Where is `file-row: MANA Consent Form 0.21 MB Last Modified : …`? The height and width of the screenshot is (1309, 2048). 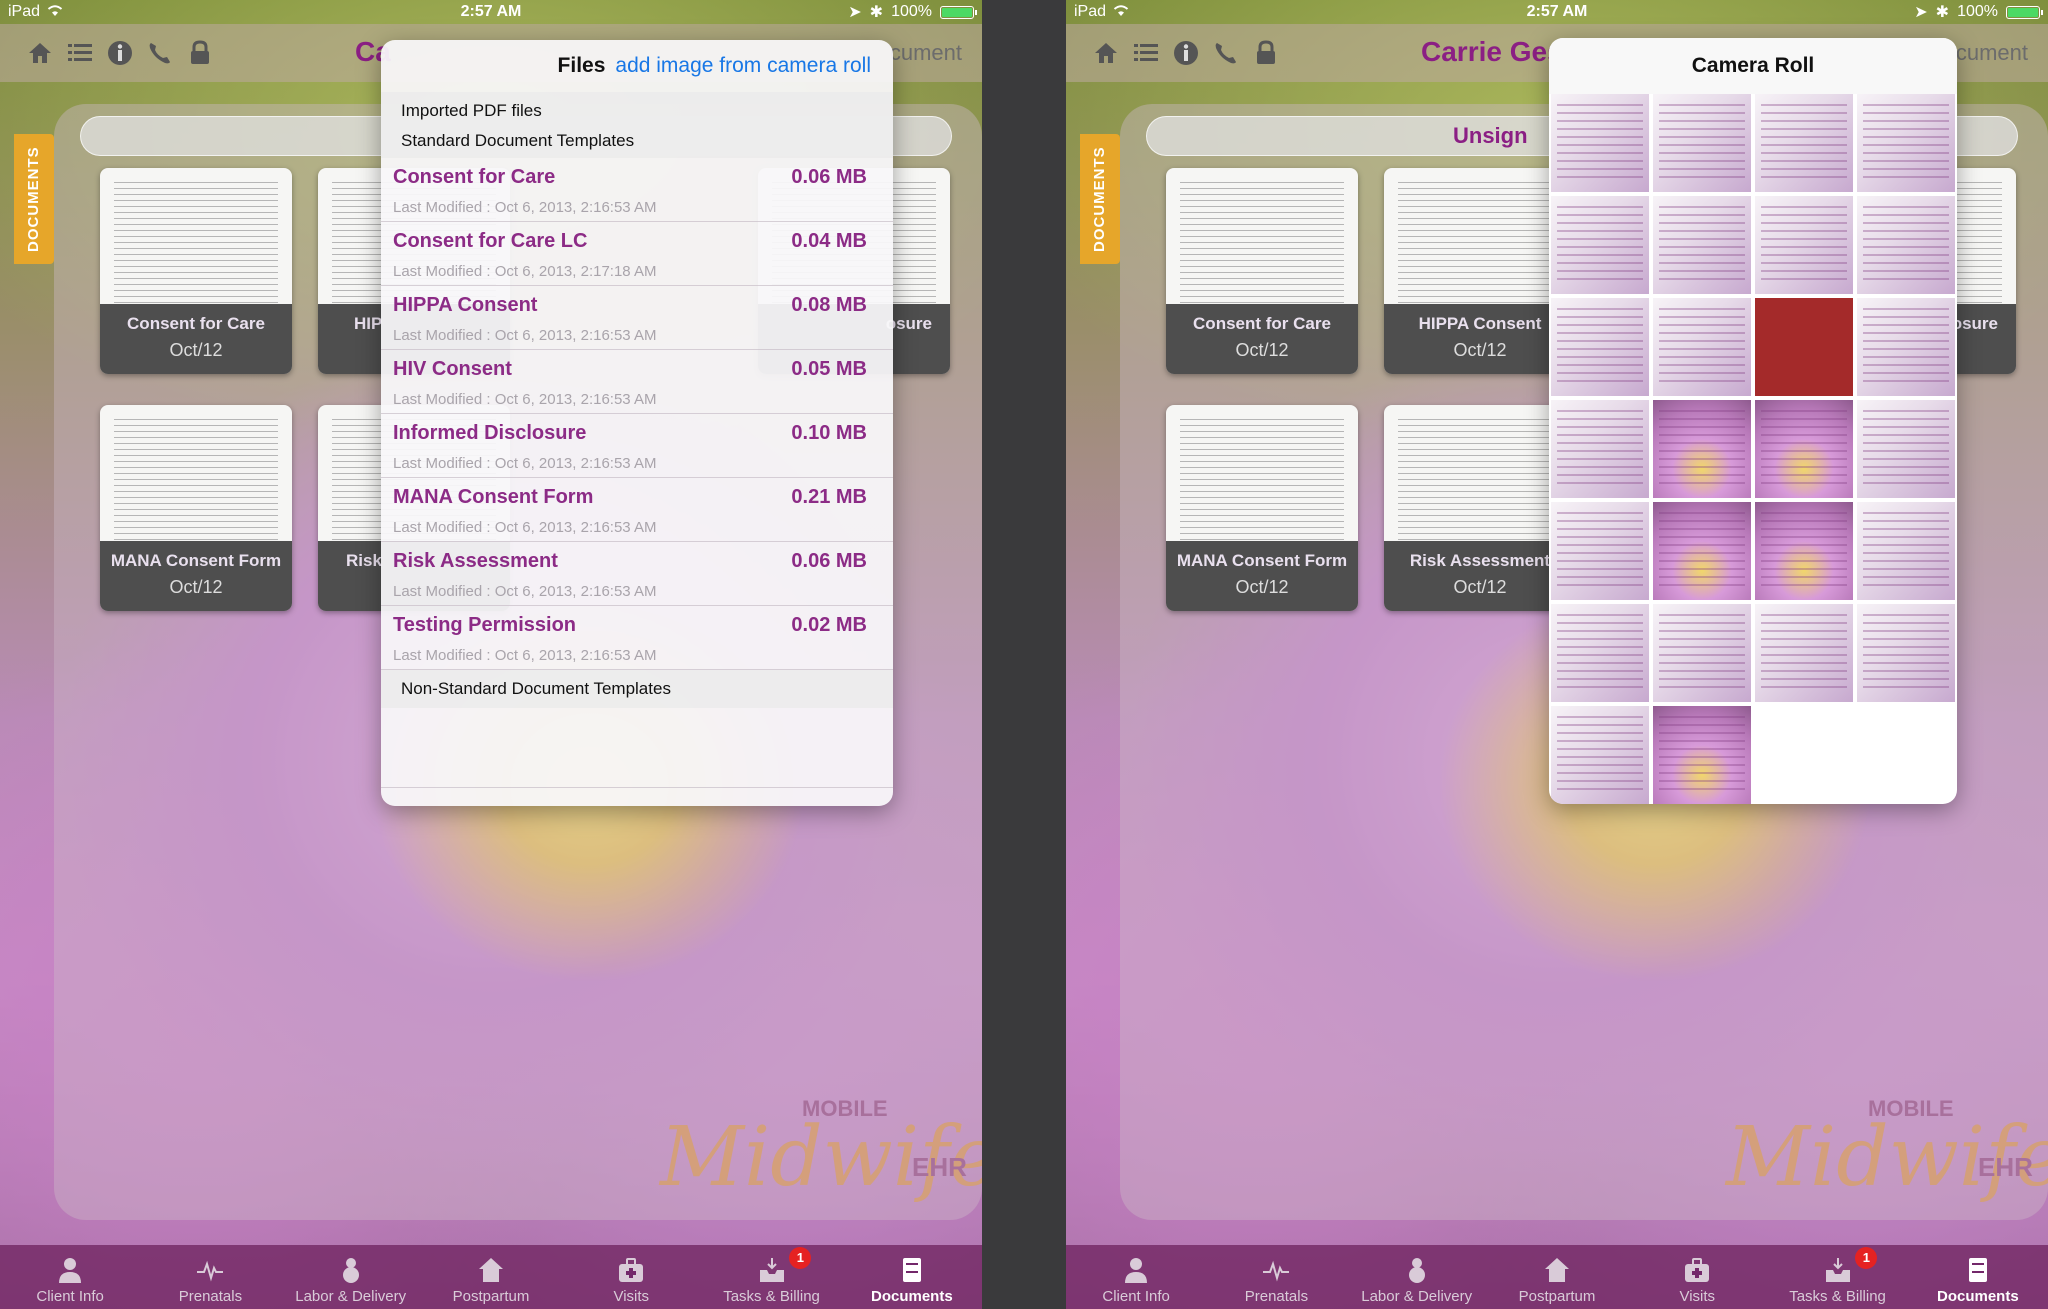 file-row: MANA Consent Form 0.21 MB Last Modified : … is located at coordinates (637, 510).